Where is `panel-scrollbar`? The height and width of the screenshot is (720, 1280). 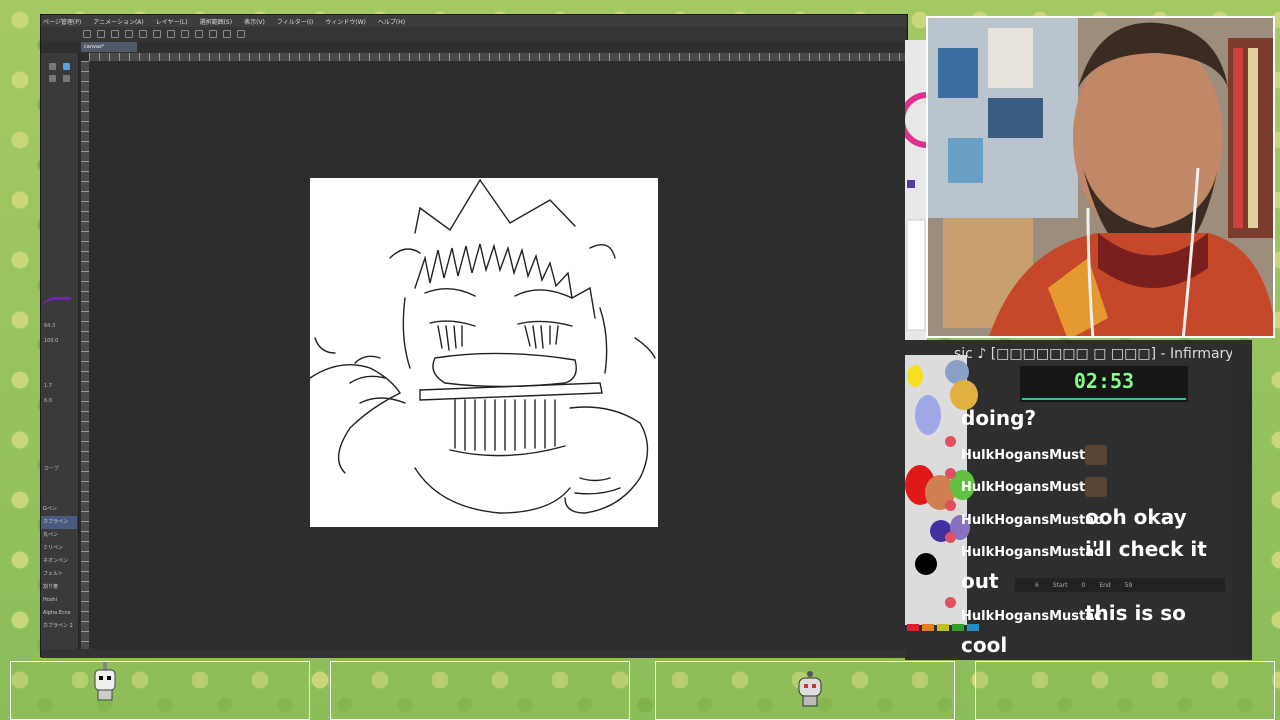
panel-scrollbar is located at coordinates (1242, 500).